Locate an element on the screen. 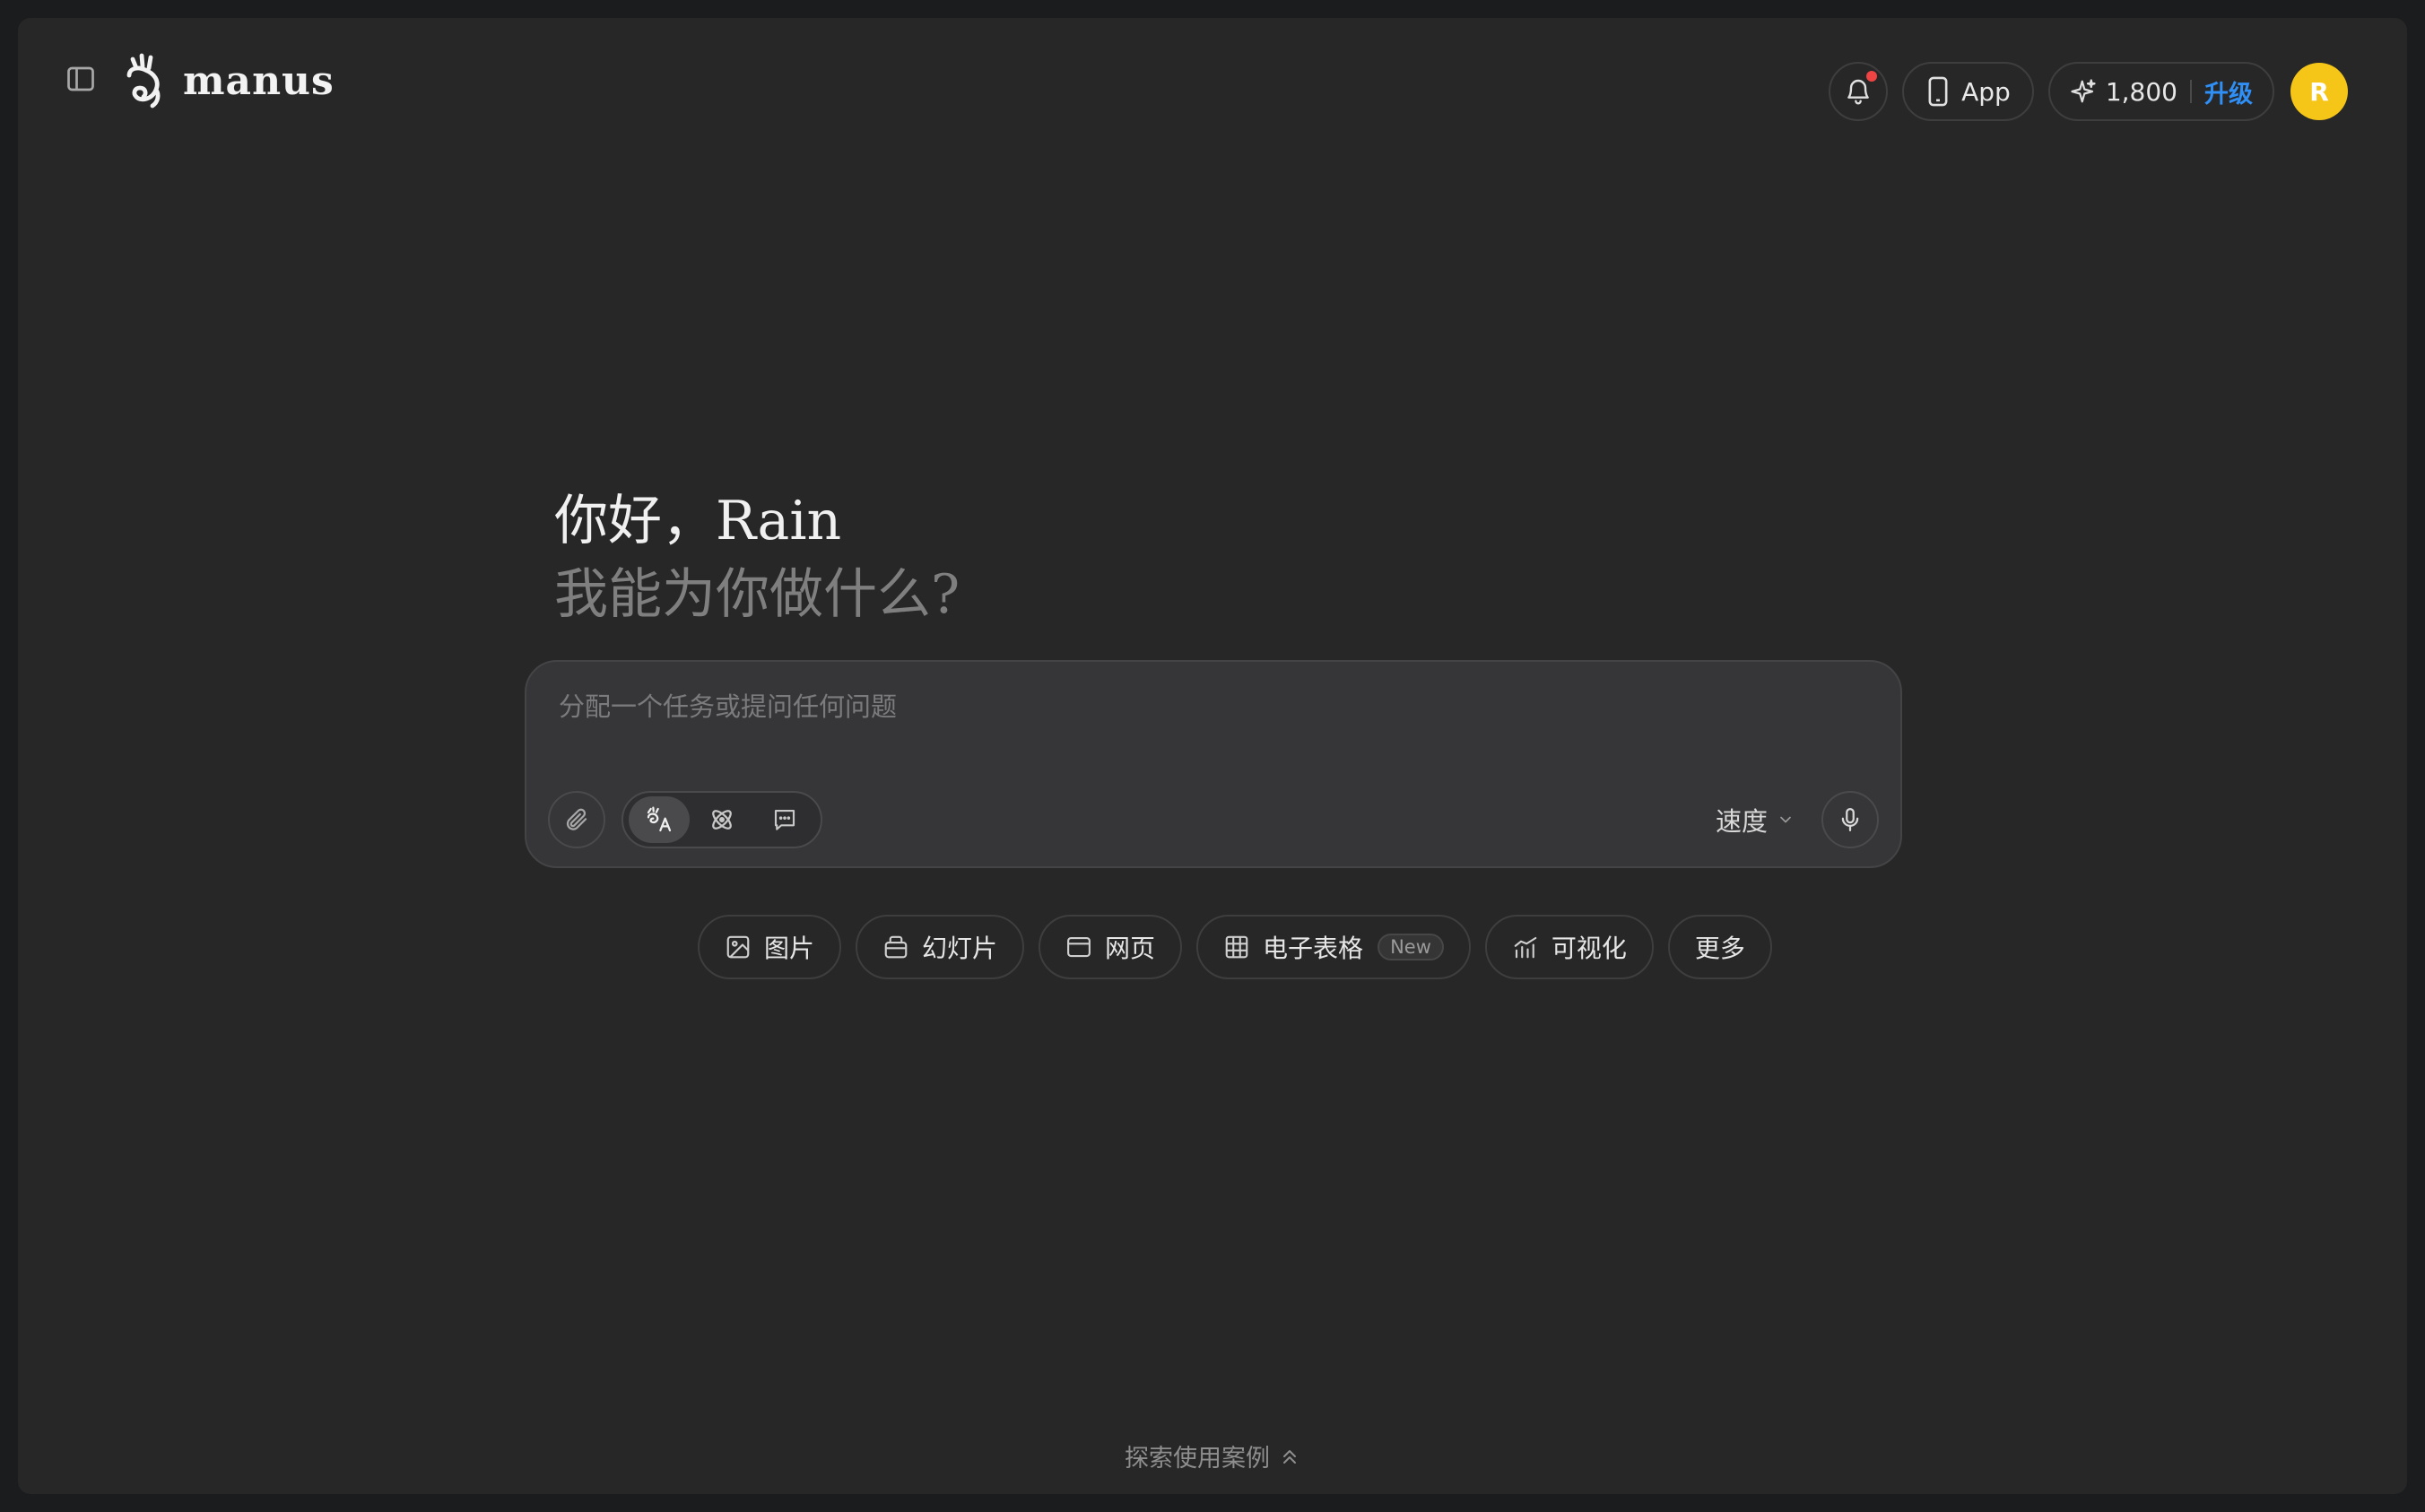 Image resolution: width=2425 pixels, height=1512 pixels. bell-icon is located at coordinates (1858, 92).